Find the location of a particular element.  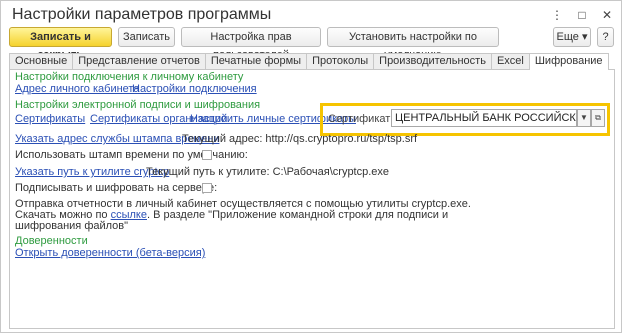

title-bar-icons: ⋮ □ ✕ is located at coordinates (582, 15).